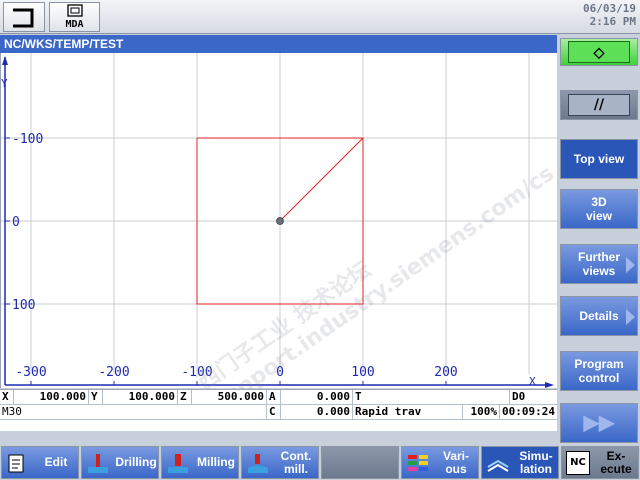 This screenshot has height=480, width=640. Describe the element at coordinates (280, 372) in the screenshot. I see `x-tick-label: 0` at that location.